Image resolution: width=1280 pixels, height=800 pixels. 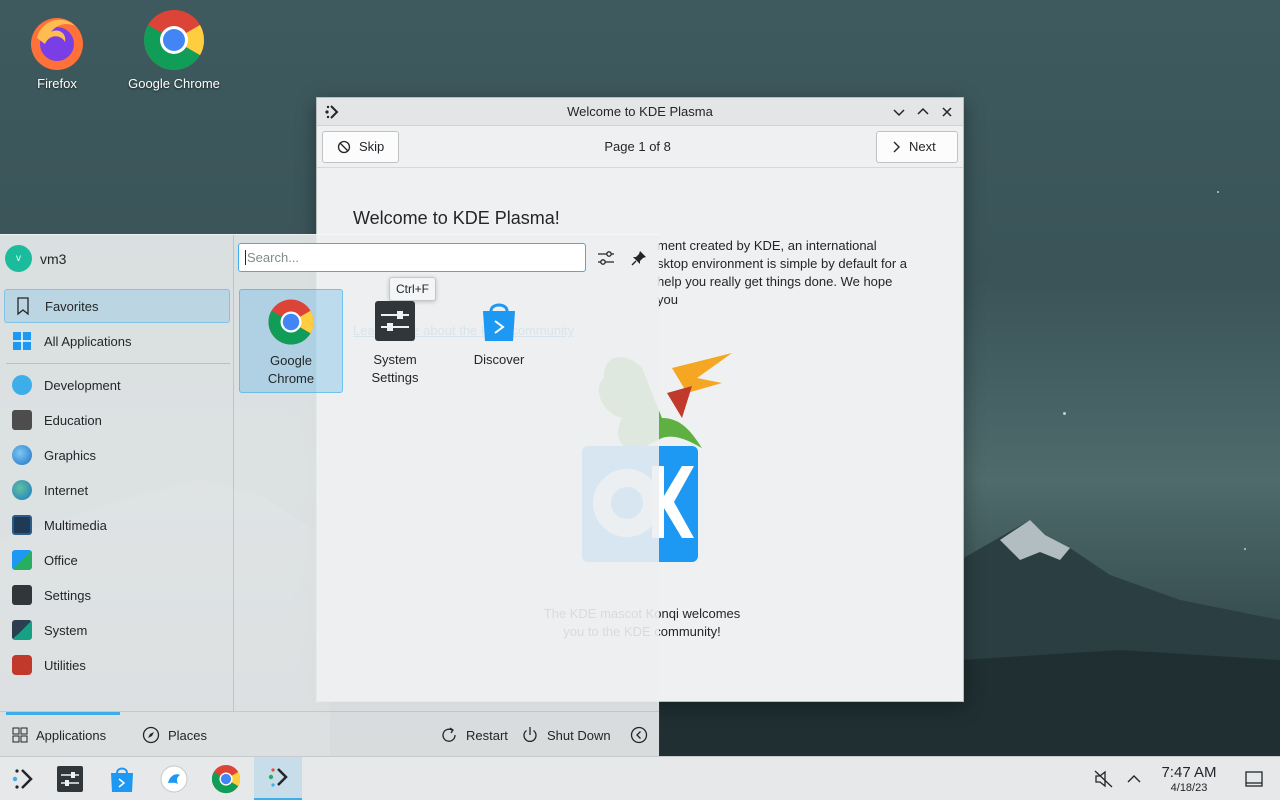 I want to click on category-label: Favorites, so click(x=72, y=306).